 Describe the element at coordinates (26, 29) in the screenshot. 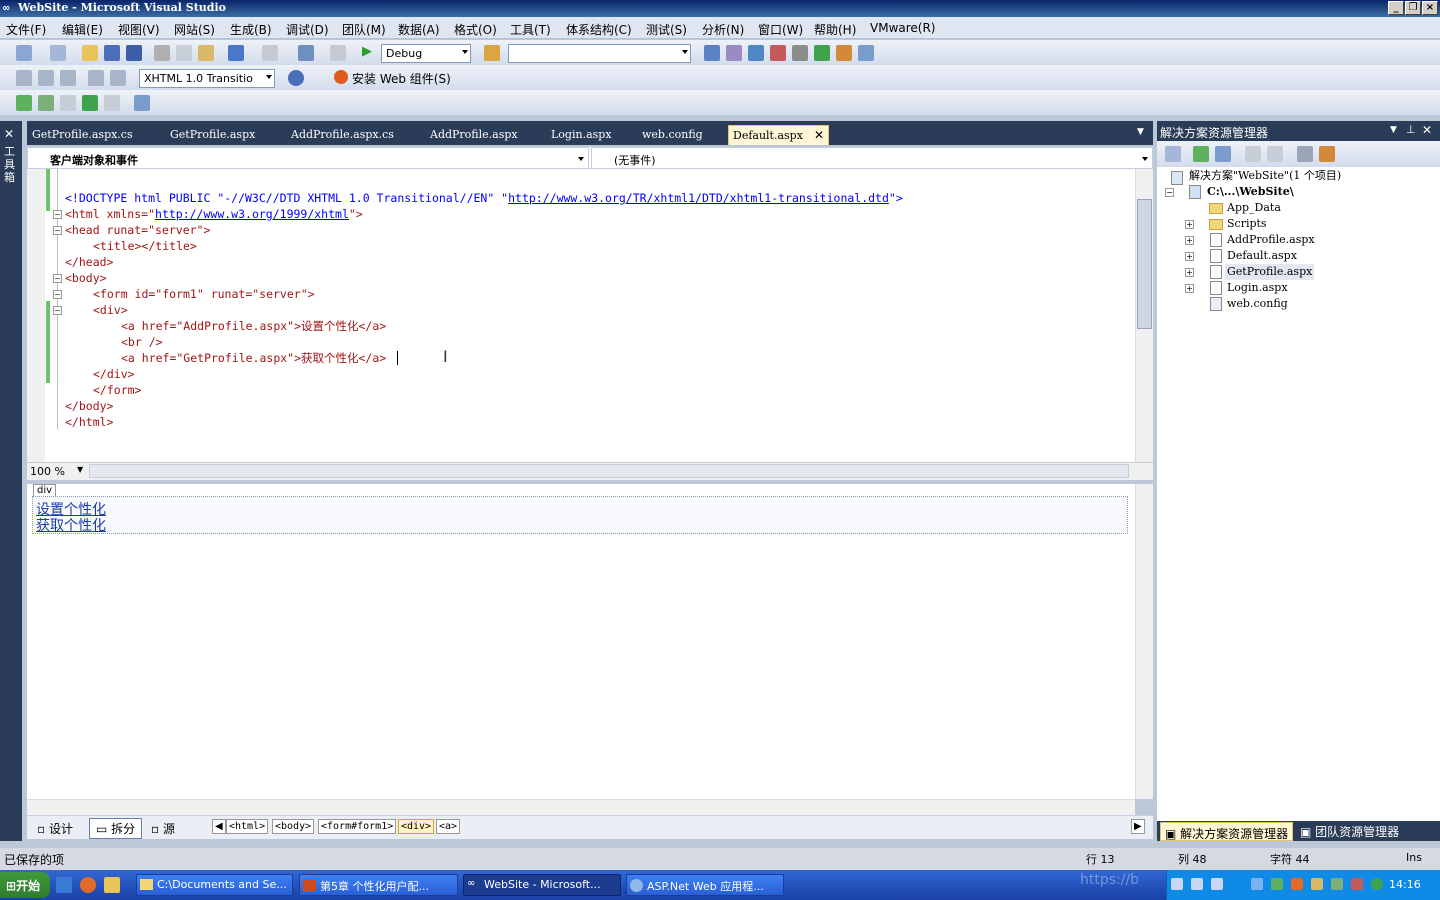

I see `menu-file: 文件(F)` at that location.